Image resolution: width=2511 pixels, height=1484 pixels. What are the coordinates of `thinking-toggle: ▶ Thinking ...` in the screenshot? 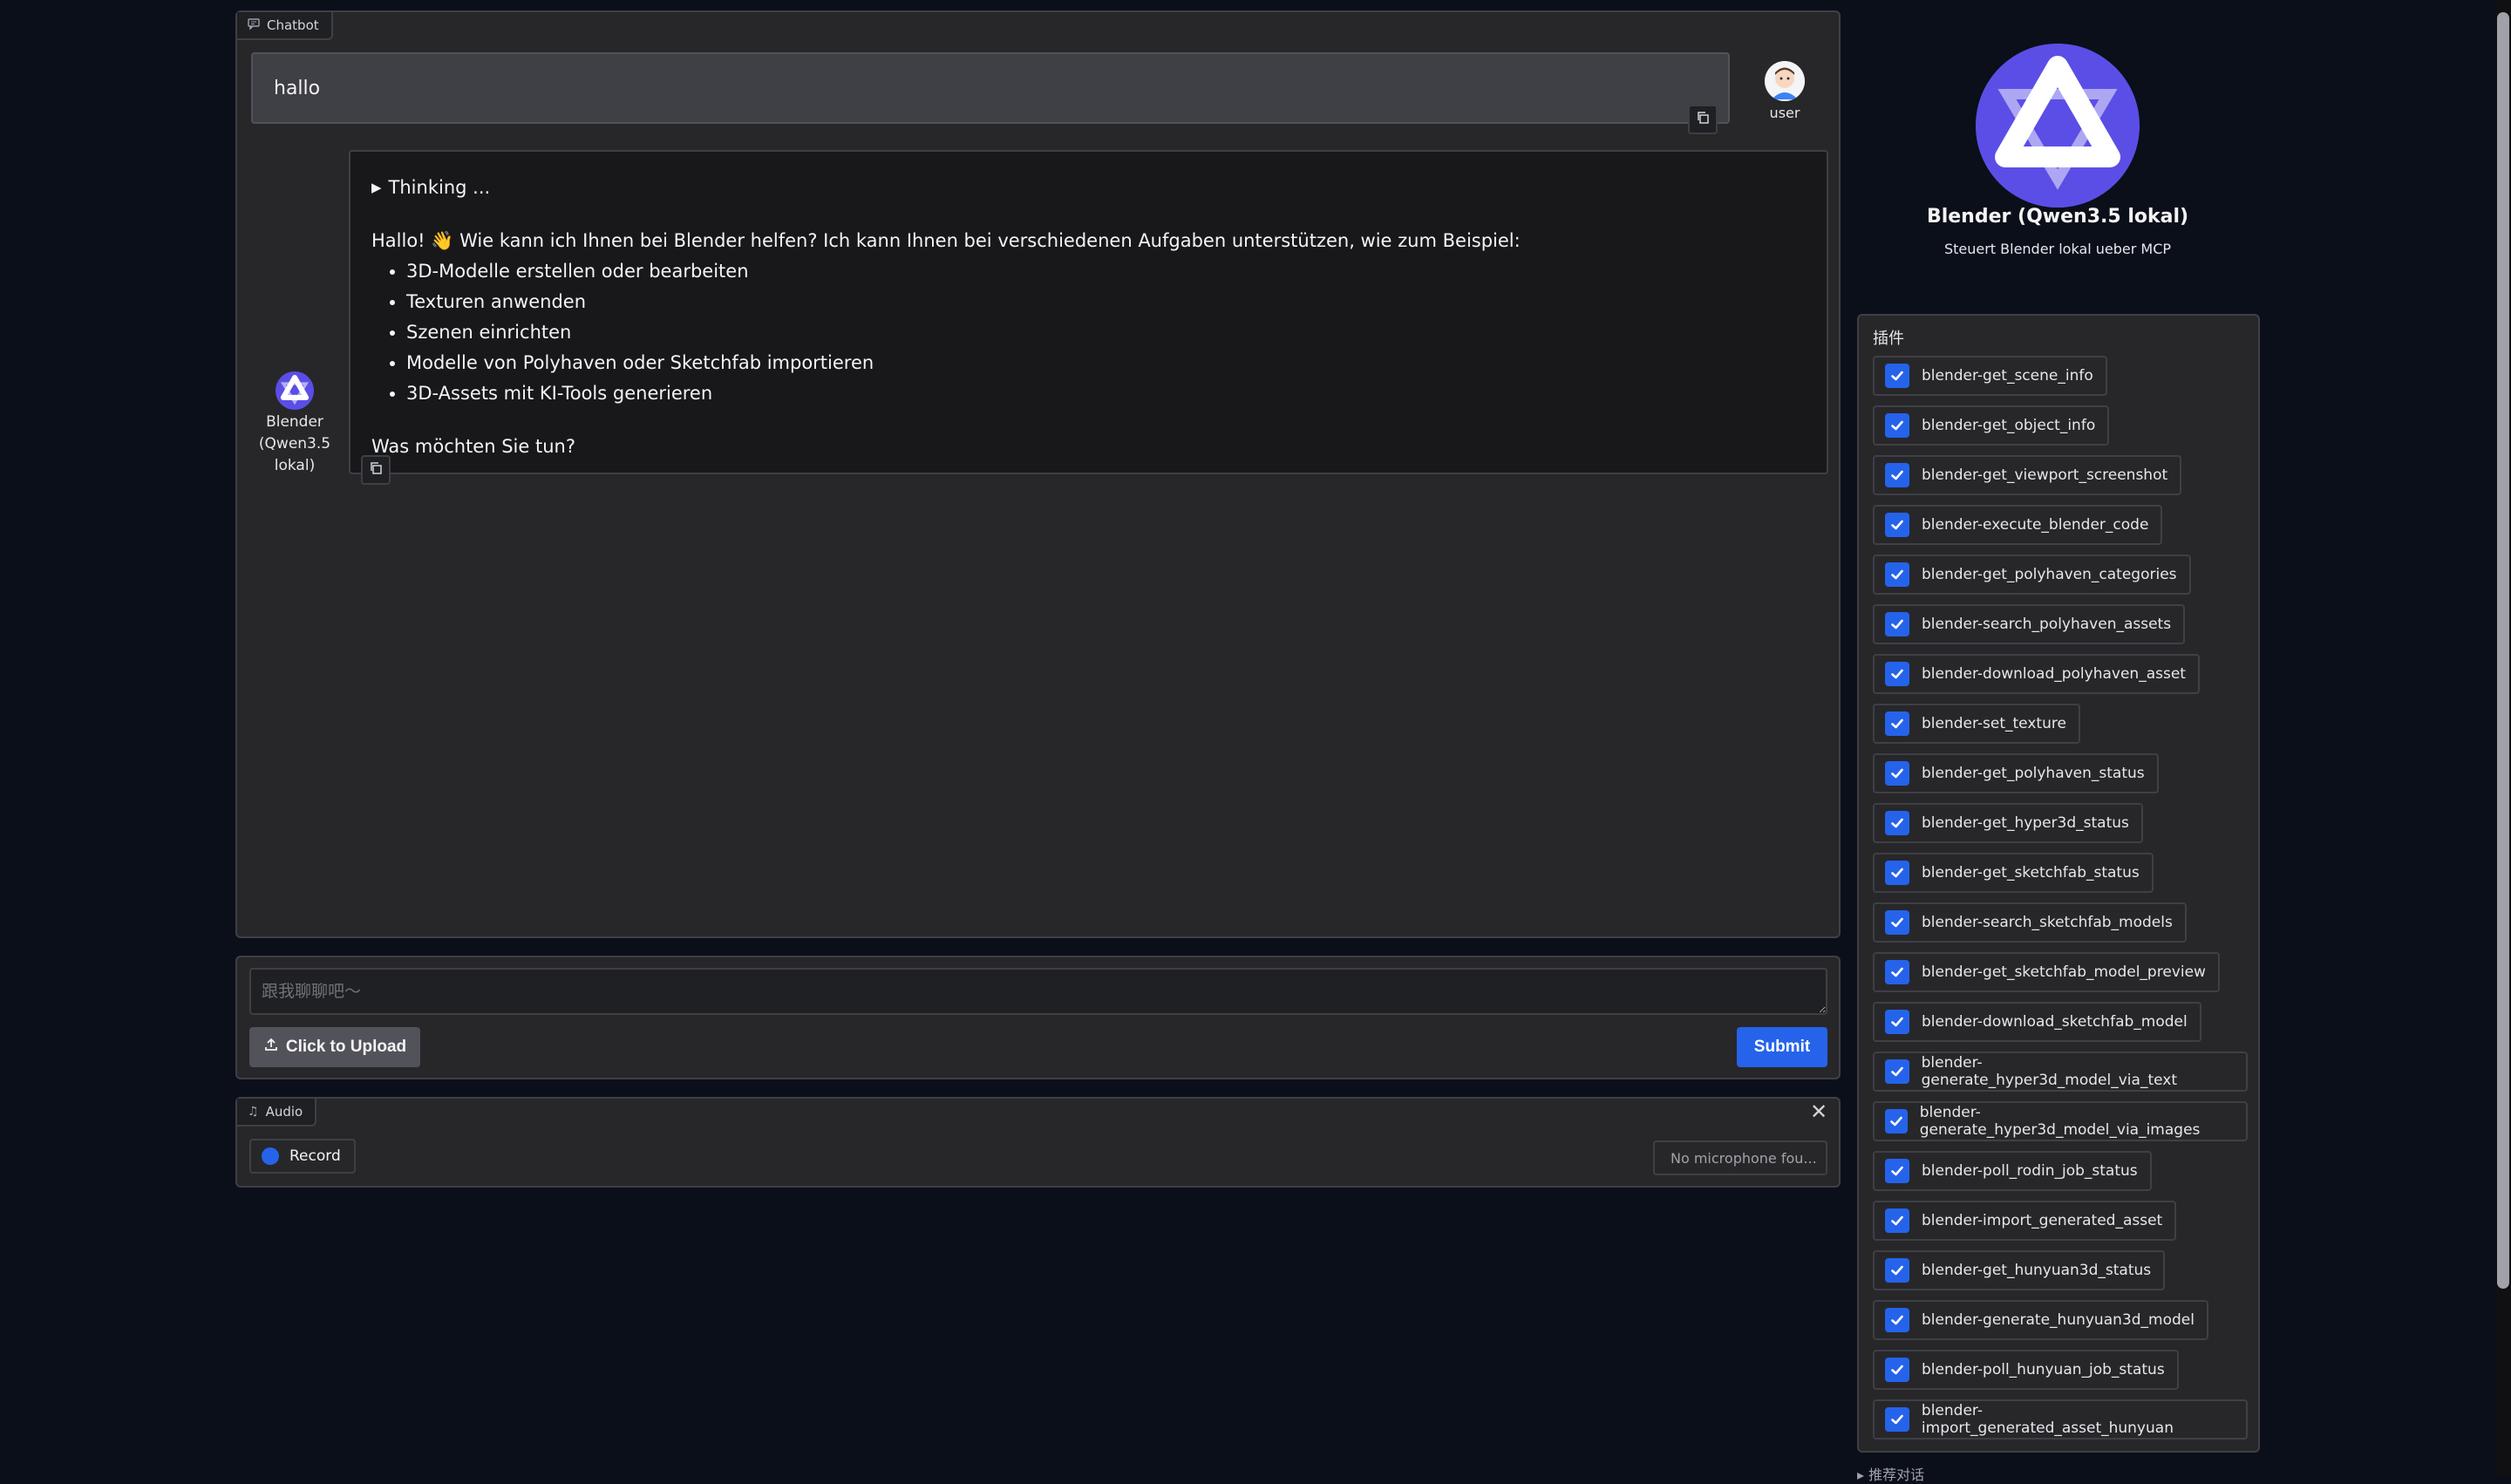 It's located at (1088, 188).